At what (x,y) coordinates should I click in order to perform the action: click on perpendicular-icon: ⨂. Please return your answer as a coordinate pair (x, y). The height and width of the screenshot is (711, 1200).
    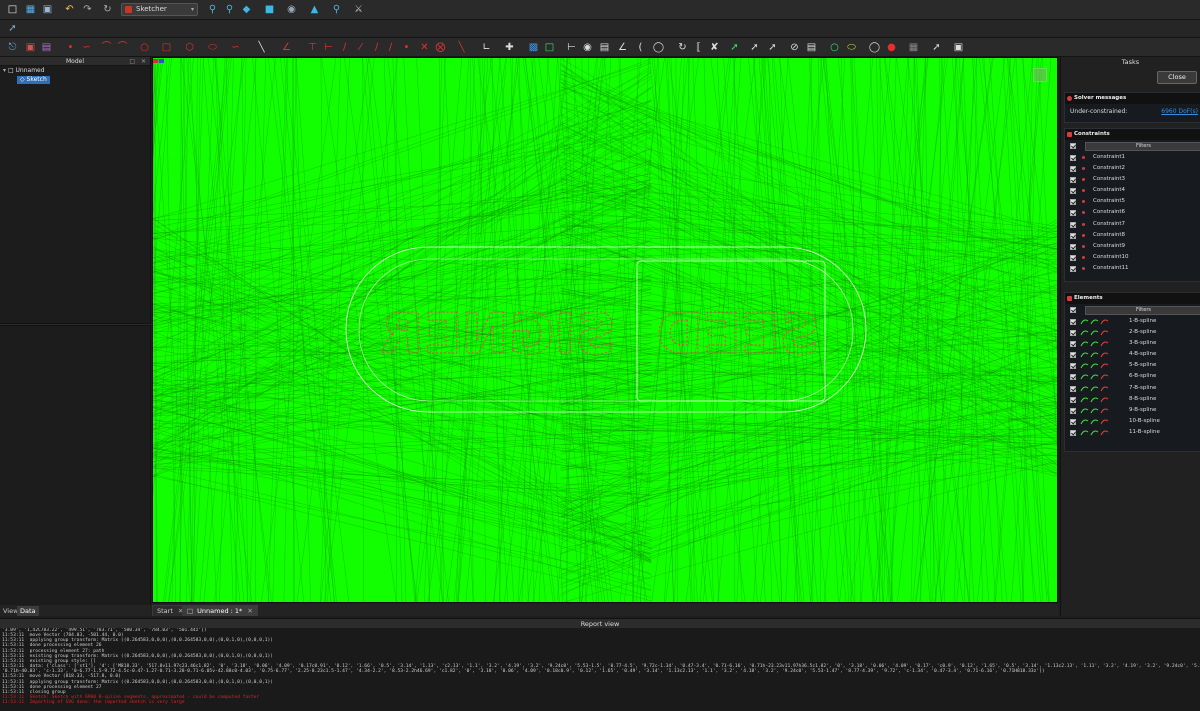
    Looking at the image, I should click on (440, 47).